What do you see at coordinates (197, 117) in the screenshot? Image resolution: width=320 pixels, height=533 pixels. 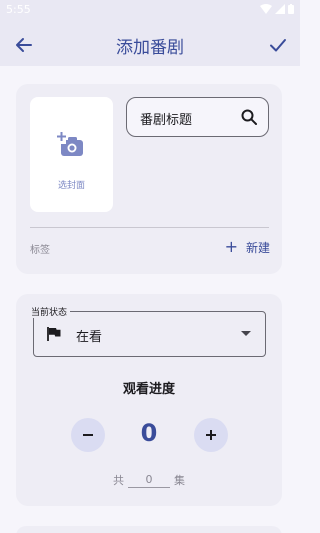 I see `title-search-field: 番剧标题` at bounding box center [197, 117].